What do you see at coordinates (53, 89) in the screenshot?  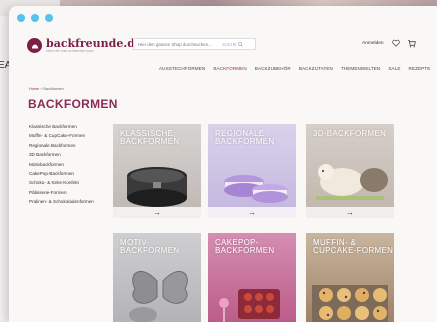 I see `breadcrumb-current: Backformen` at bounding box center [53, 89].